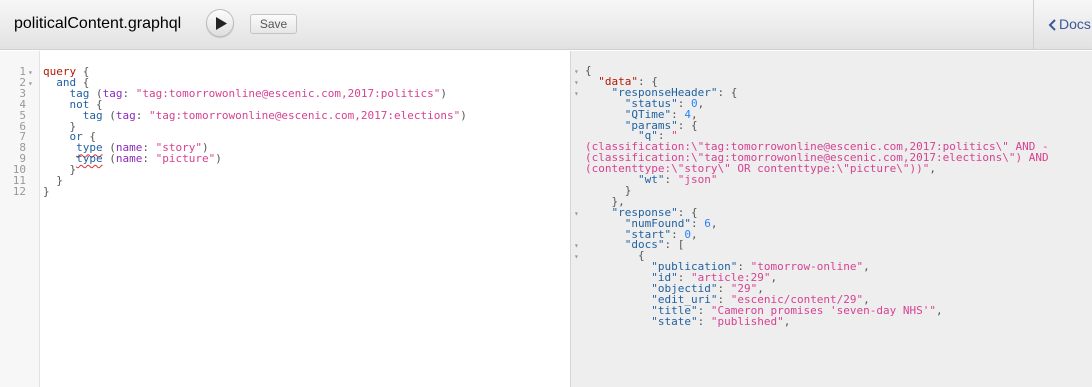  I want to click on chevron-left-icon, so click(1052, 25).